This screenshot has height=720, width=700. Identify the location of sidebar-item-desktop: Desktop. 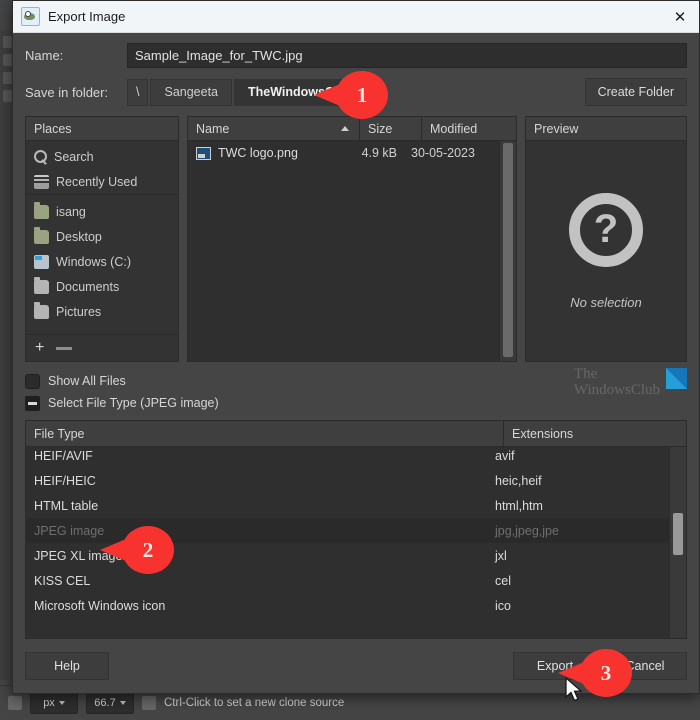
(102, 236).